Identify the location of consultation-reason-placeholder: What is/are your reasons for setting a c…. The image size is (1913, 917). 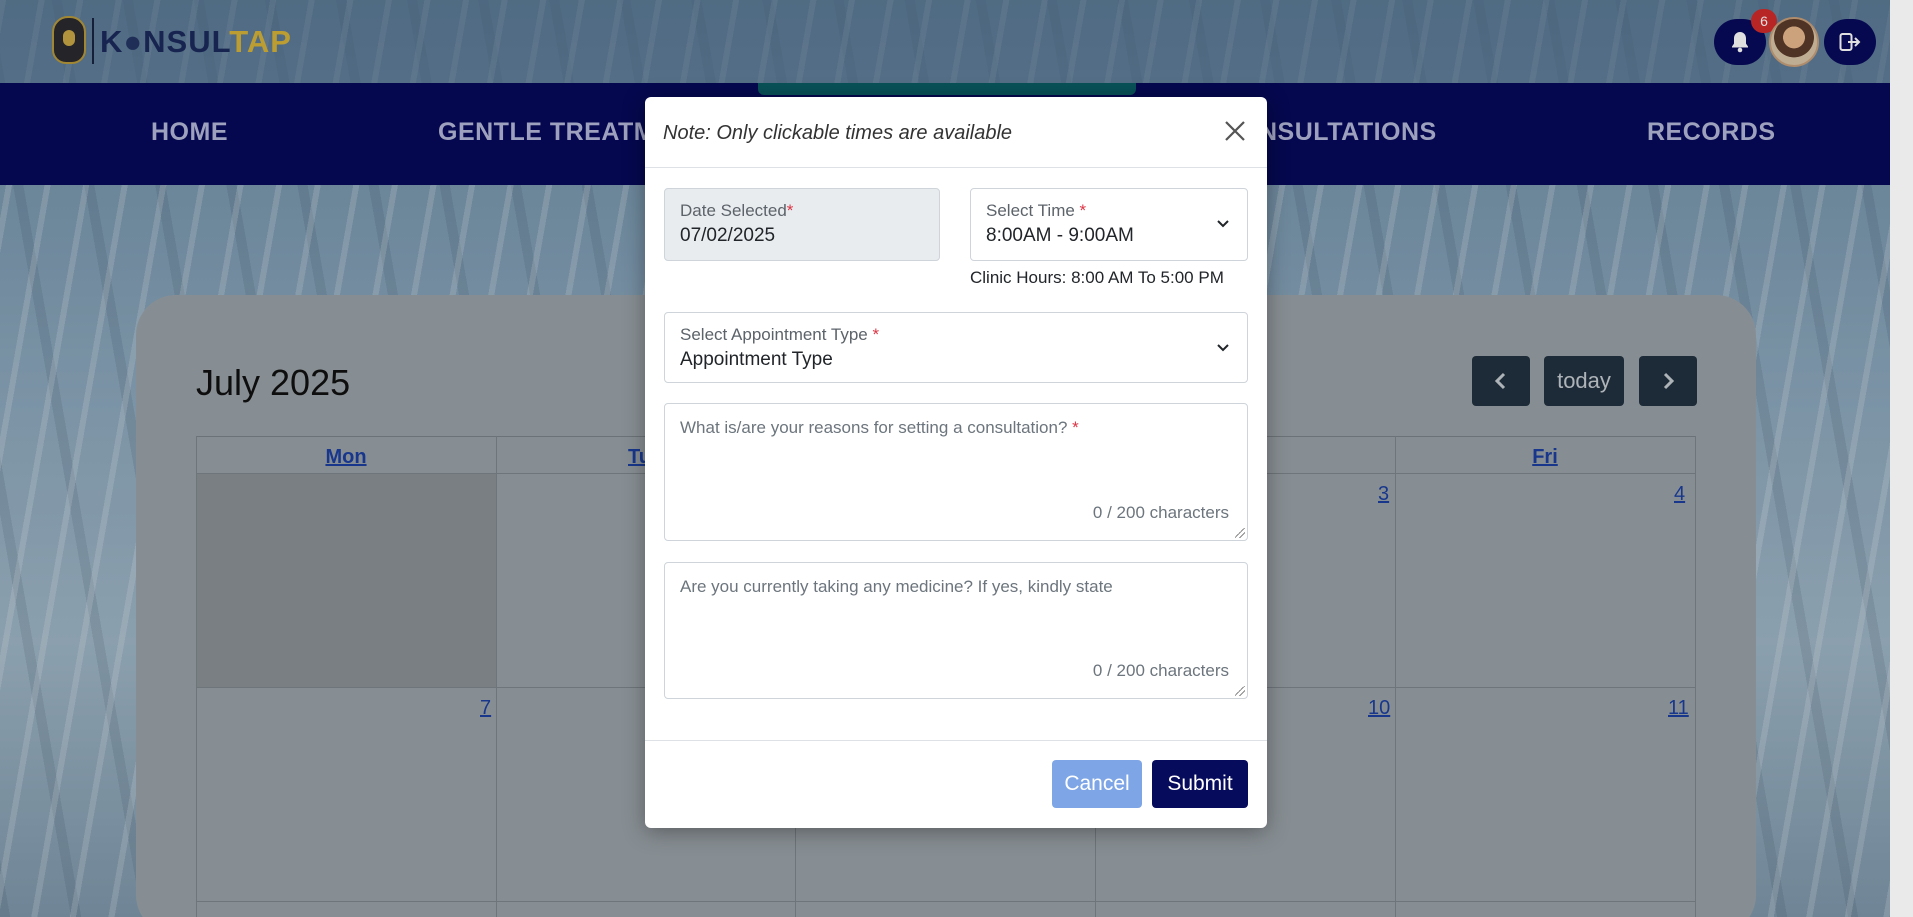
(879, 427).